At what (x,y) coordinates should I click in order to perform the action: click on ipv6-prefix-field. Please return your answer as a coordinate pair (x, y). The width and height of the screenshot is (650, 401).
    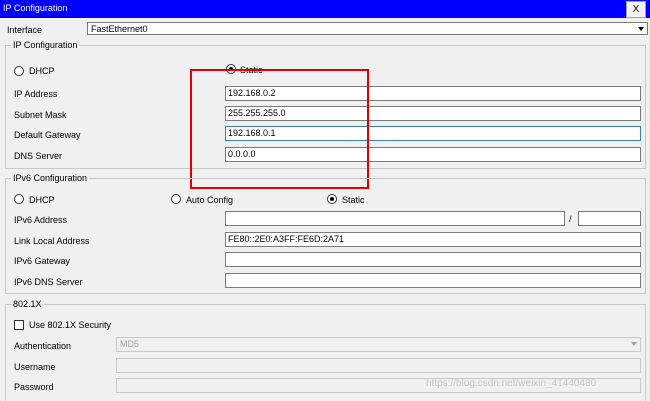
    Looking at the image, I should click on (609, 218).